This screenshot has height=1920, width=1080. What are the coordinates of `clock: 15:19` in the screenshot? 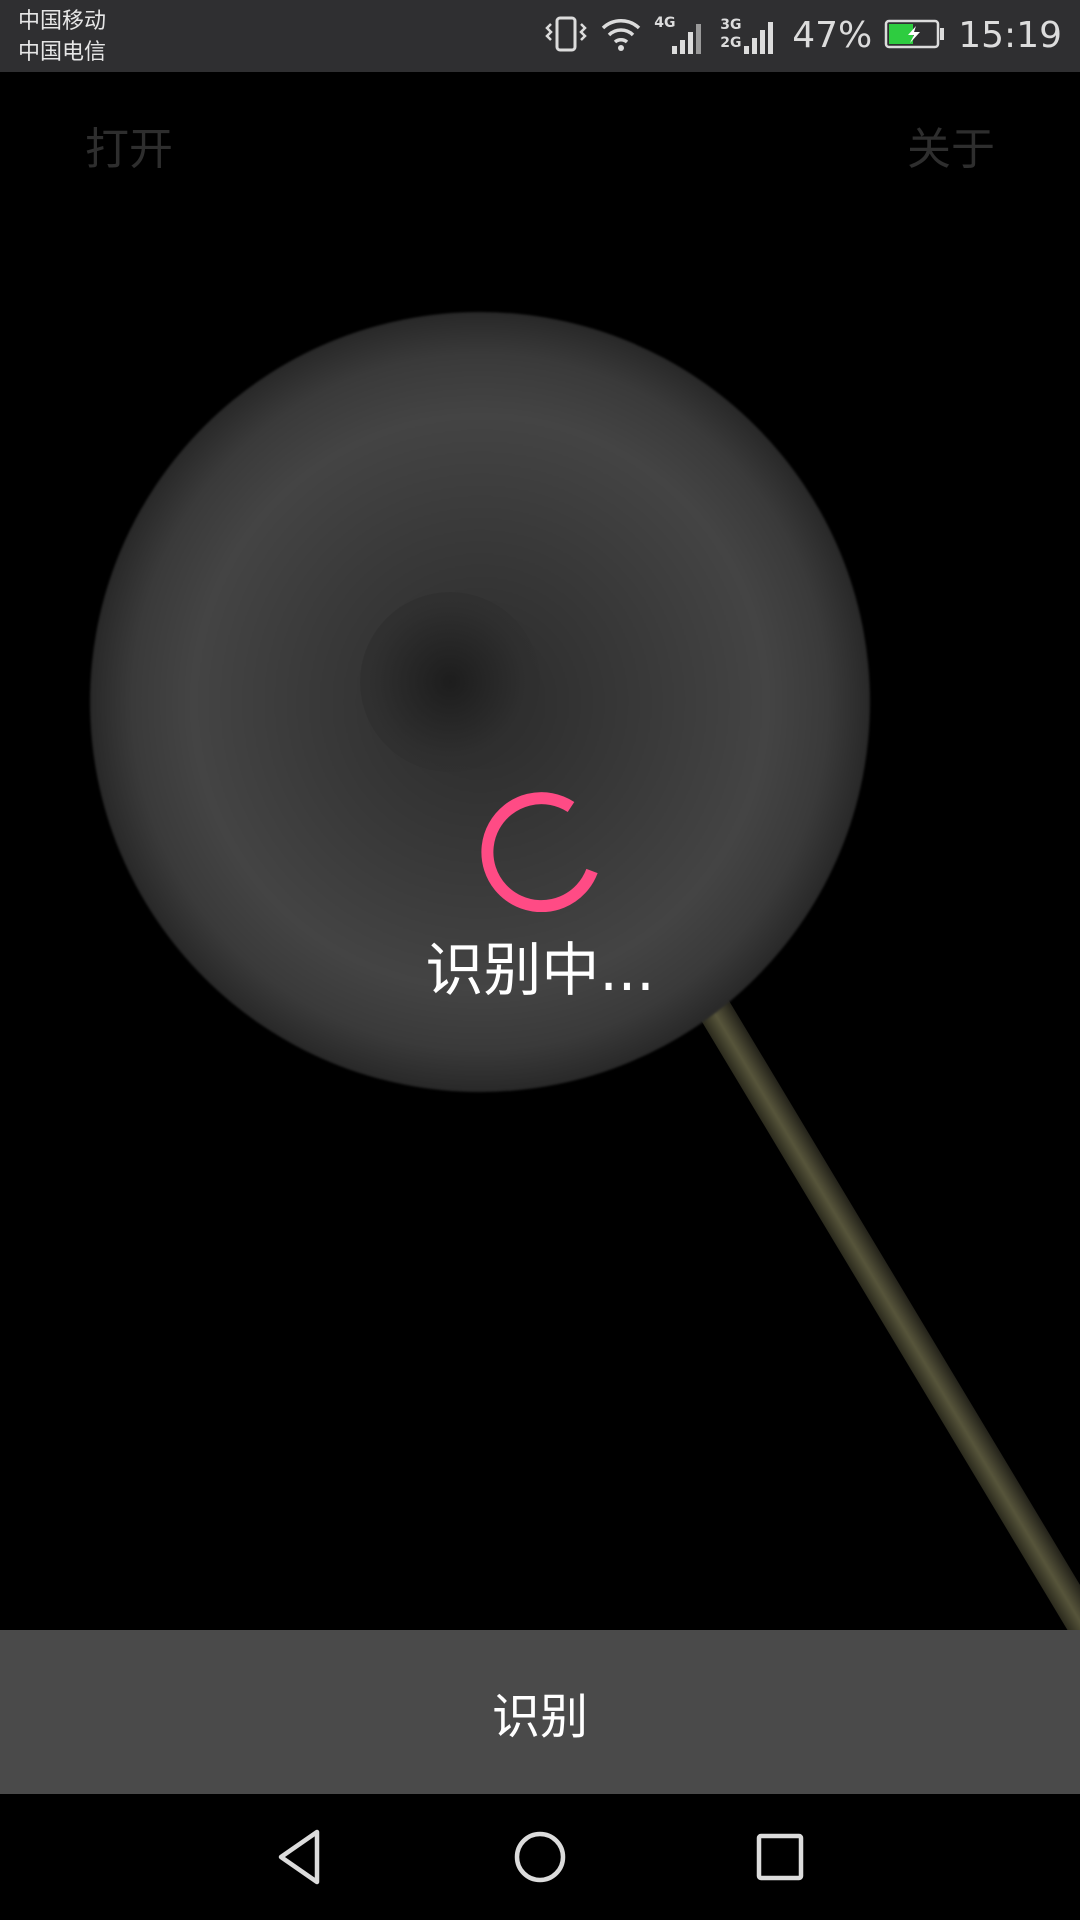 It's located at (1010, 35).